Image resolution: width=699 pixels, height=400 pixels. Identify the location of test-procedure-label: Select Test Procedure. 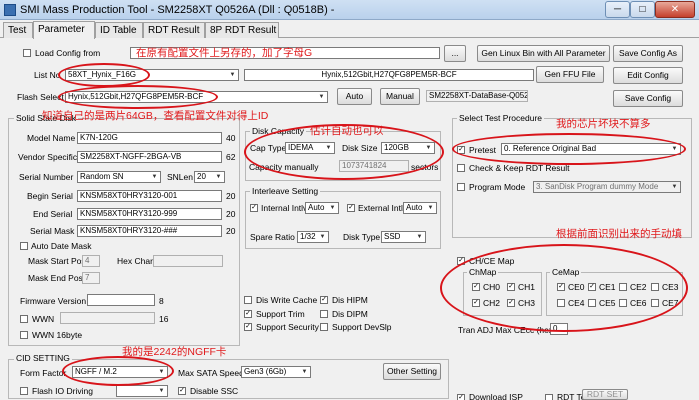
(500, 118).